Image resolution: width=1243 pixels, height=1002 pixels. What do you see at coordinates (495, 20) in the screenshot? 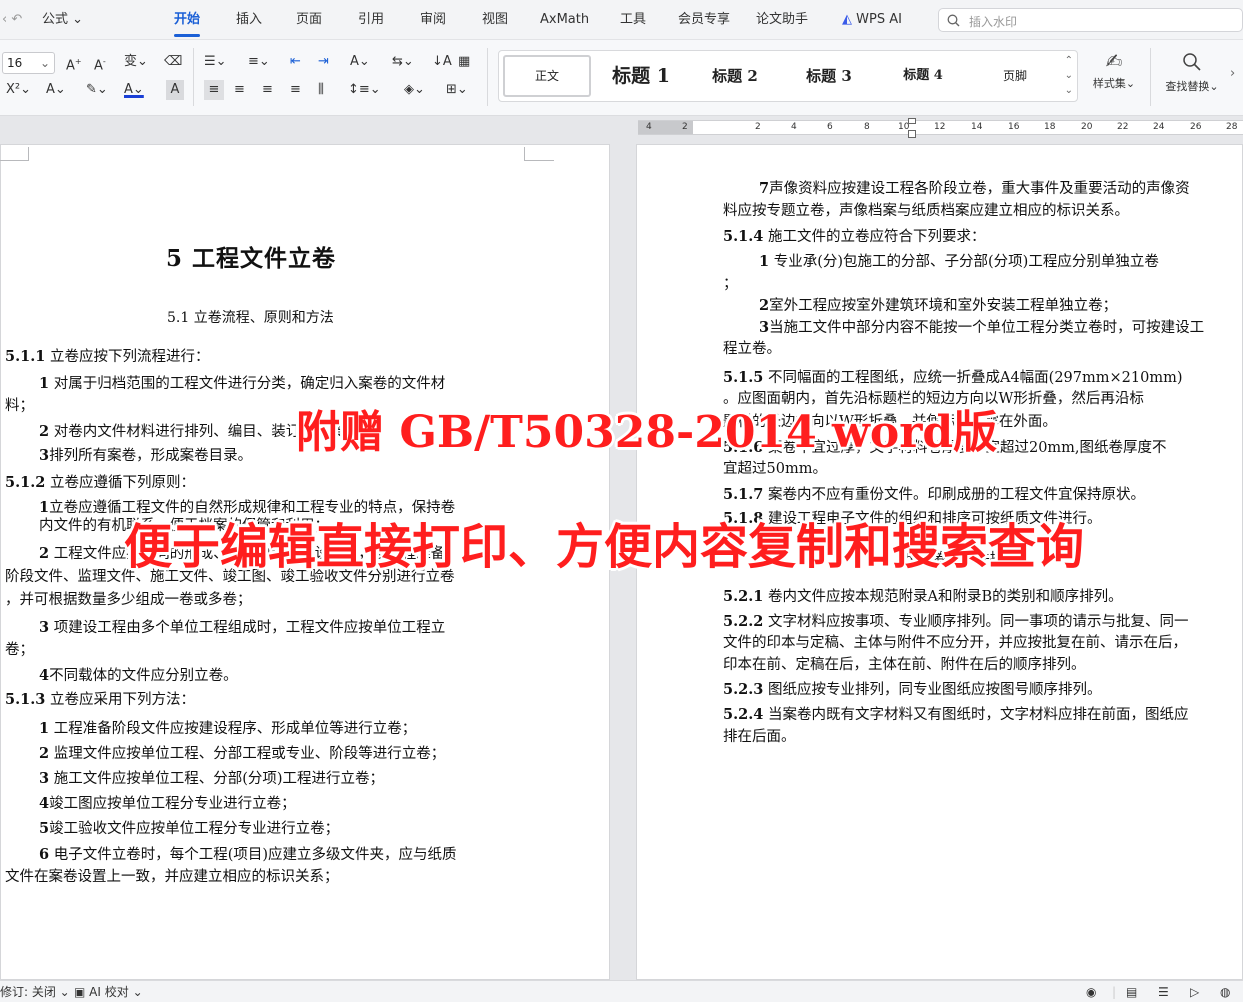
I see `tab-view: 视图` at bounding box center [495, 20].